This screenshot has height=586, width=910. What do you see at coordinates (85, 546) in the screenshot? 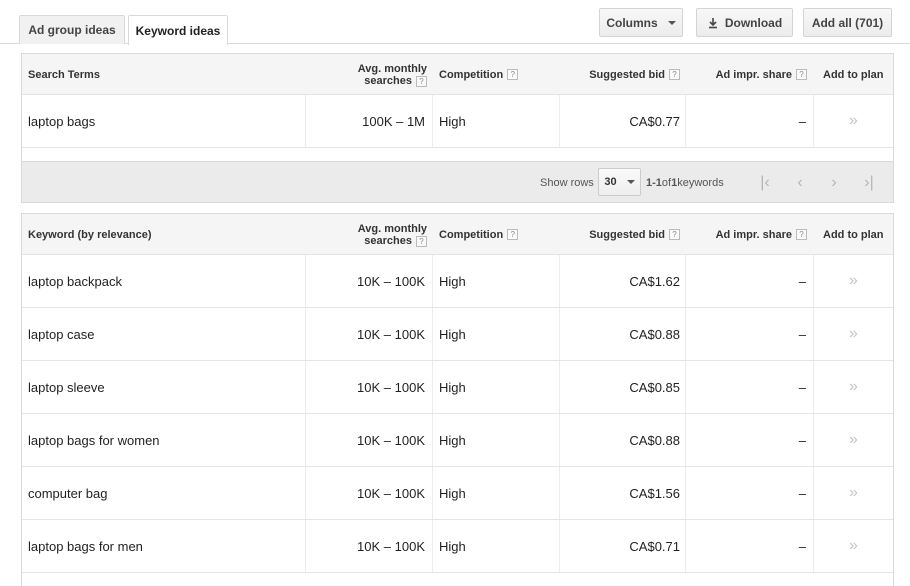
I see `keyword-cell: laptop bags for men` at bounding box center [85, 546].